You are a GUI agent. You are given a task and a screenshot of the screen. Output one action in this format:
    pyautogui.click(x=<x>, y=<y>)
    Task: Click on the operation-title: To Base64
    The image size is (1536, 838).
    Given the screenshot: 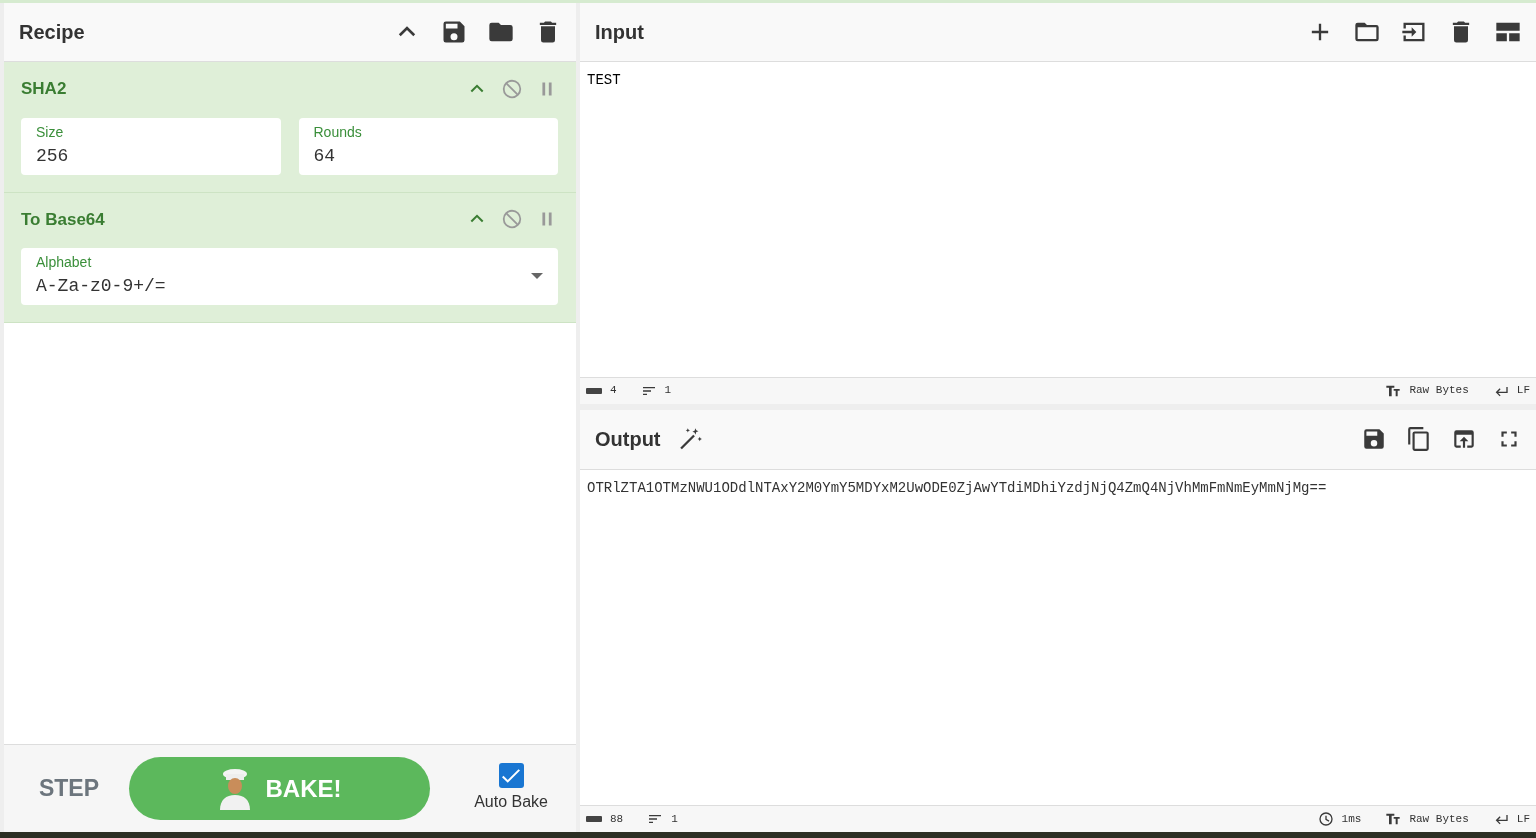 What is the action you would take?
    pyautogui.click(x=63, y=219)
    